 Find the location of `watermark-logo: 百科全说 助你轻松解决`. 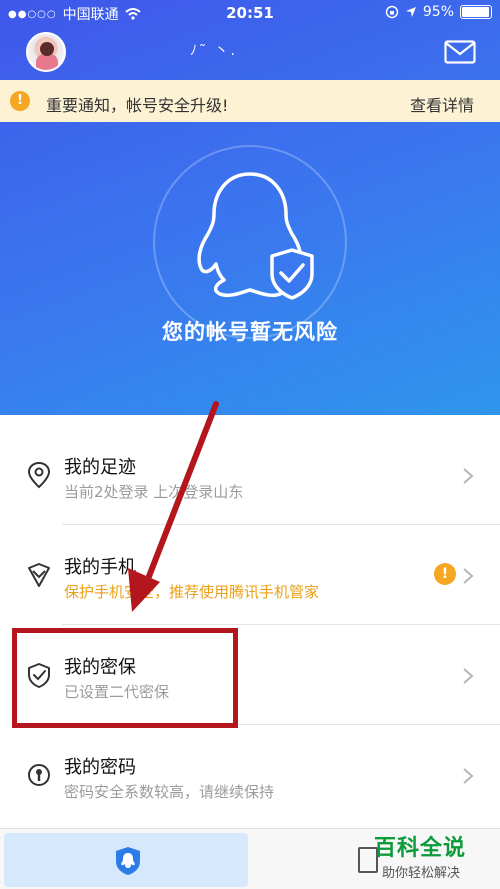

watermark-logo: 百科全说 助你轻松解决 is located at coordinates (434, 858).